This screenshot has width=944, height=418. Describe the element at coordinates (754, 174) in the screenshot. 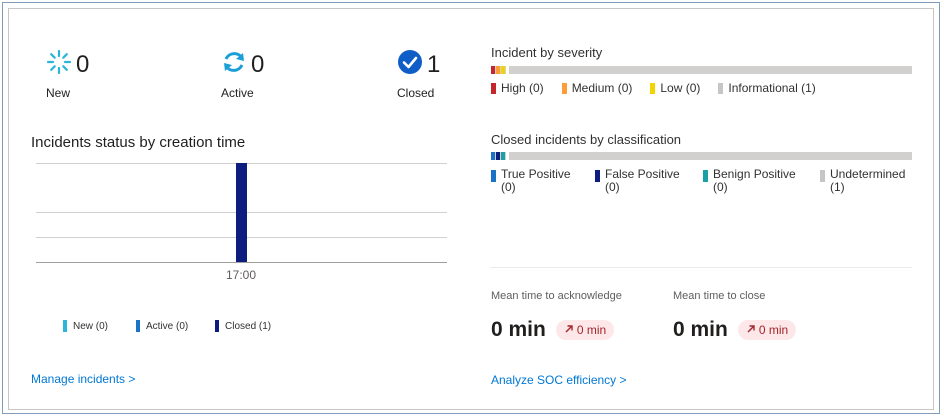

I see `legend-label: Benign Positive` at that location.